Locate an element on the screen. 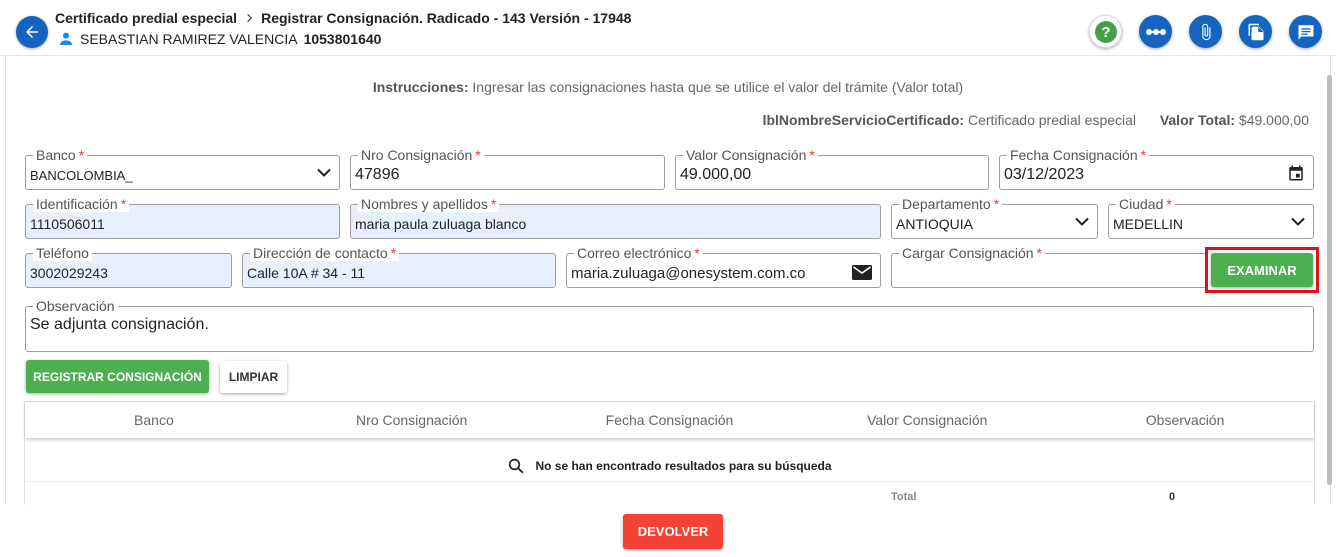 The height and width of the screenshot is (557, 1336). mail-icon is located at coordinates (862, 272).